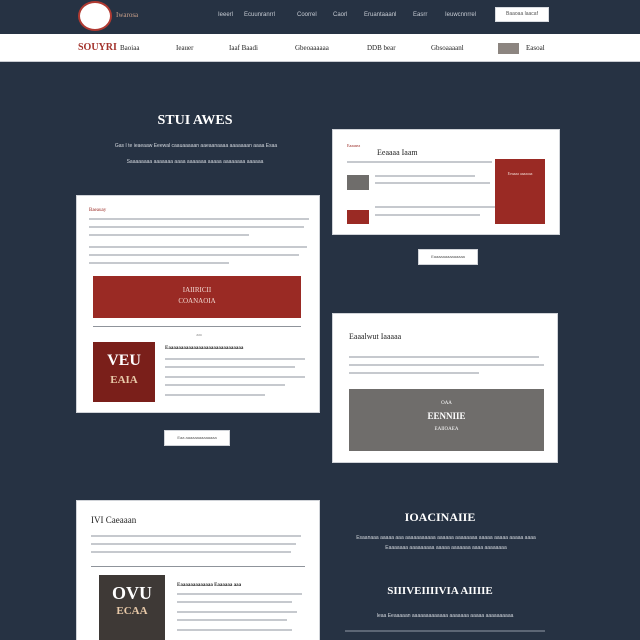 This screenshot has width=640, height=640. Describe the element at coordinates (522, 14) in the screenshot. I see `header-cta-button: Baaoaa laacaf` at that location.